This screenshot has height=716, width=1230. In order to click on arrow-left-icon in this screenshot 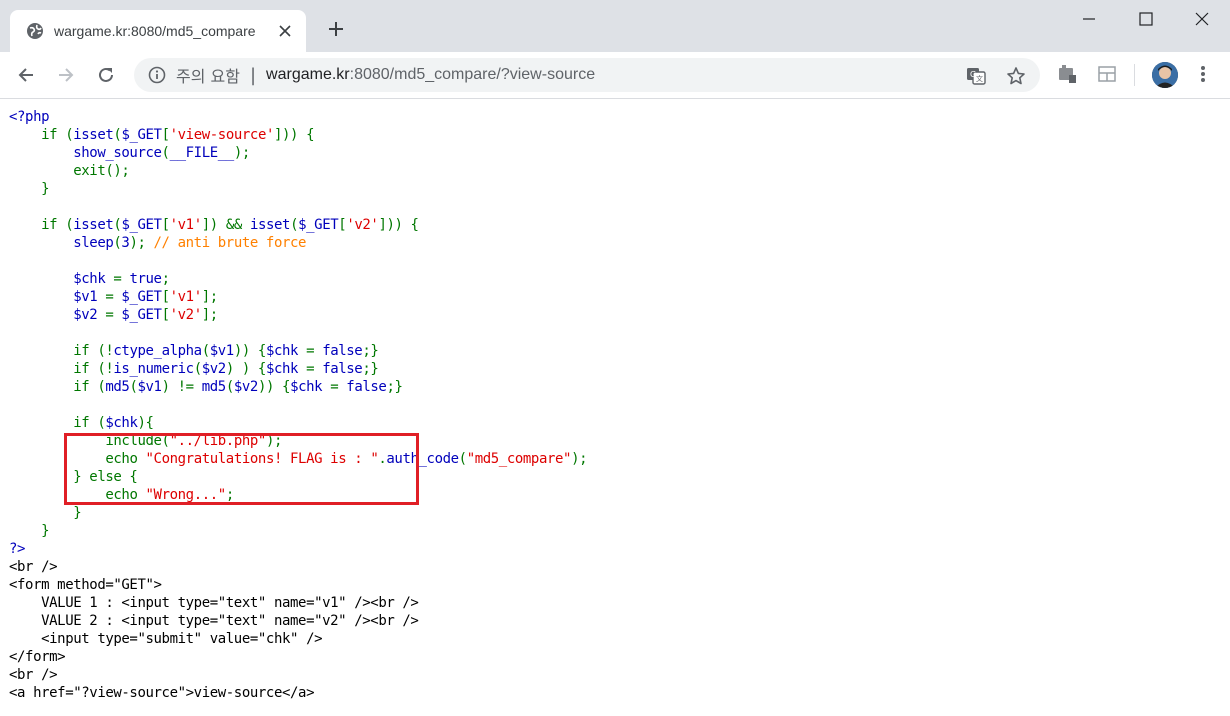, I will do `click(26, 75)`.